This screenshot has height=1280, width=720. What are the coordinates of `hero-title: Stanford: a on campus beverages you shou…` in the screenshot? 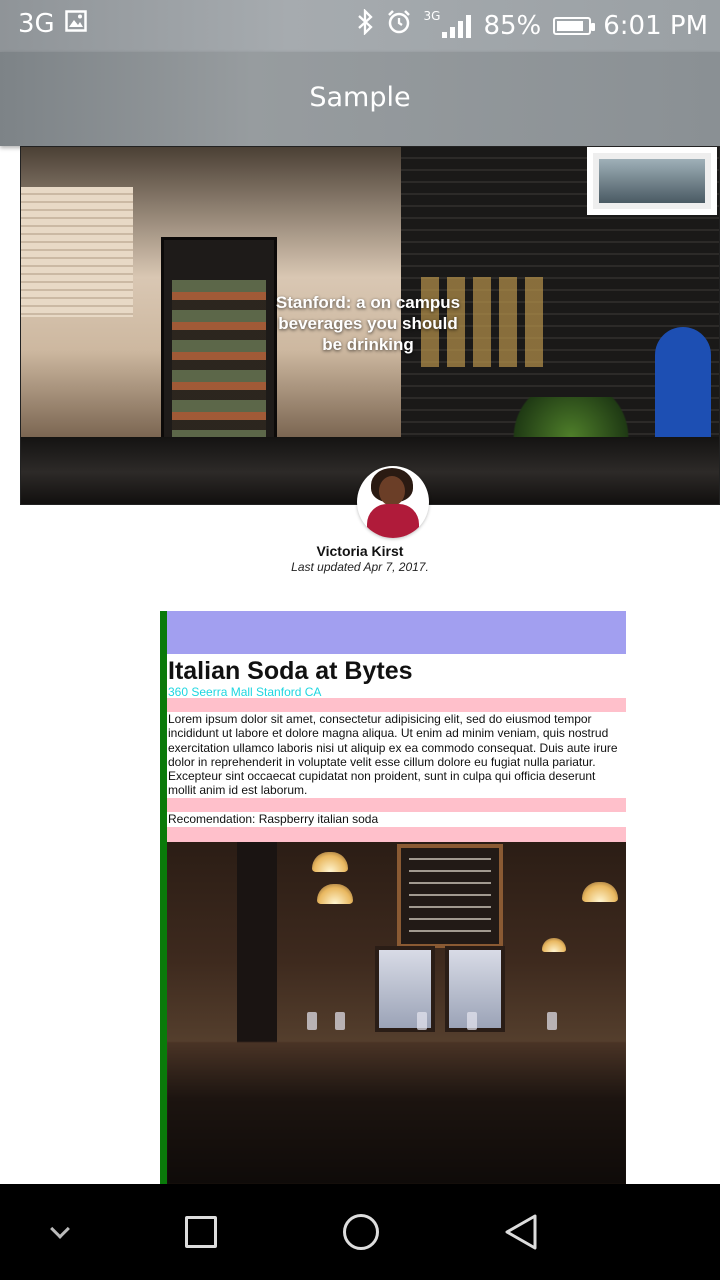 It's located at (368, 323).